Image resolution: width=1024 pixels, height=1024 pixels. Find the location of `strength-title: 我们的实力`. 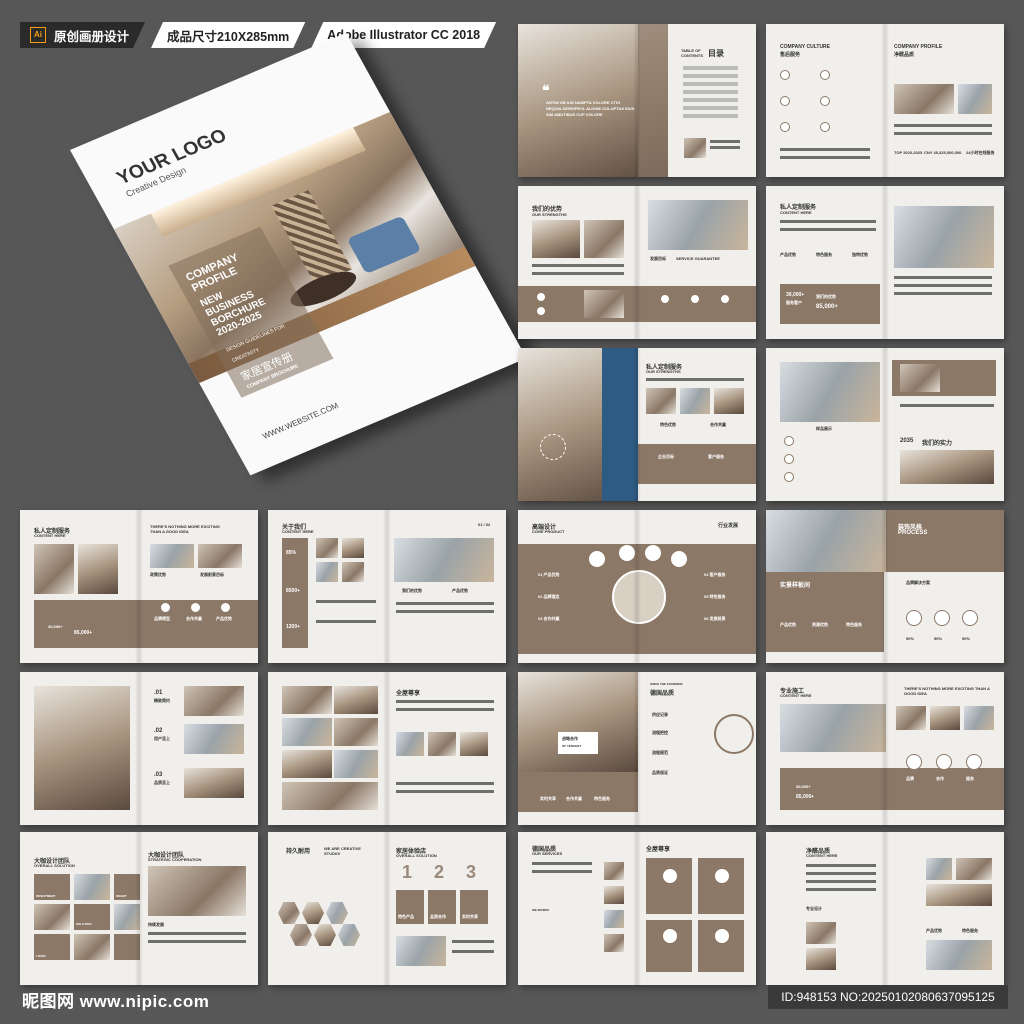

strength-title: 我们的实力 is located at coordinates (937, 444).